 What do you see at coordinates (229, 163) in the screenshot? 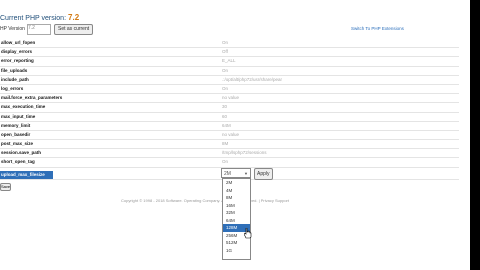
I see `table-row: short_open_tag On` at bounding box center [229, 163].